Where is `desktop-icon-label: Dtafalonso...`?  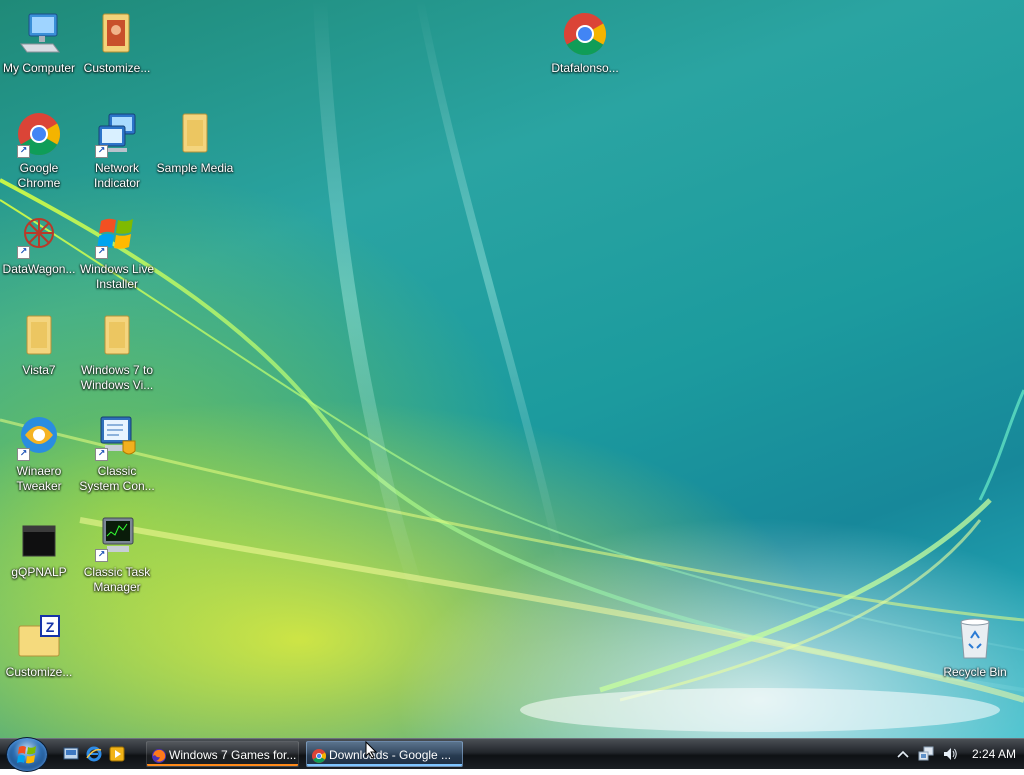
desktop-icon-label: Dtafalonso... is located at coordinates (585, 68).